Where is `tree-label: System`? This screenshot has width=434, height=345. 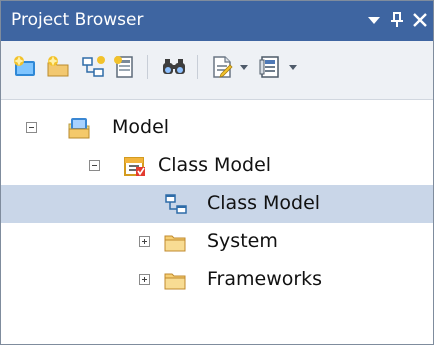 tree-label: System is located at coordinates (242, 241).